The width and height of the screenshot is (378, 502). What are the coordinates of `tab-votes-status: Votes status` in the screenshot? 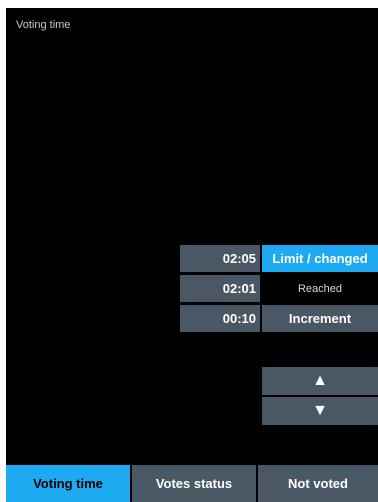 It's located at (194, 483).